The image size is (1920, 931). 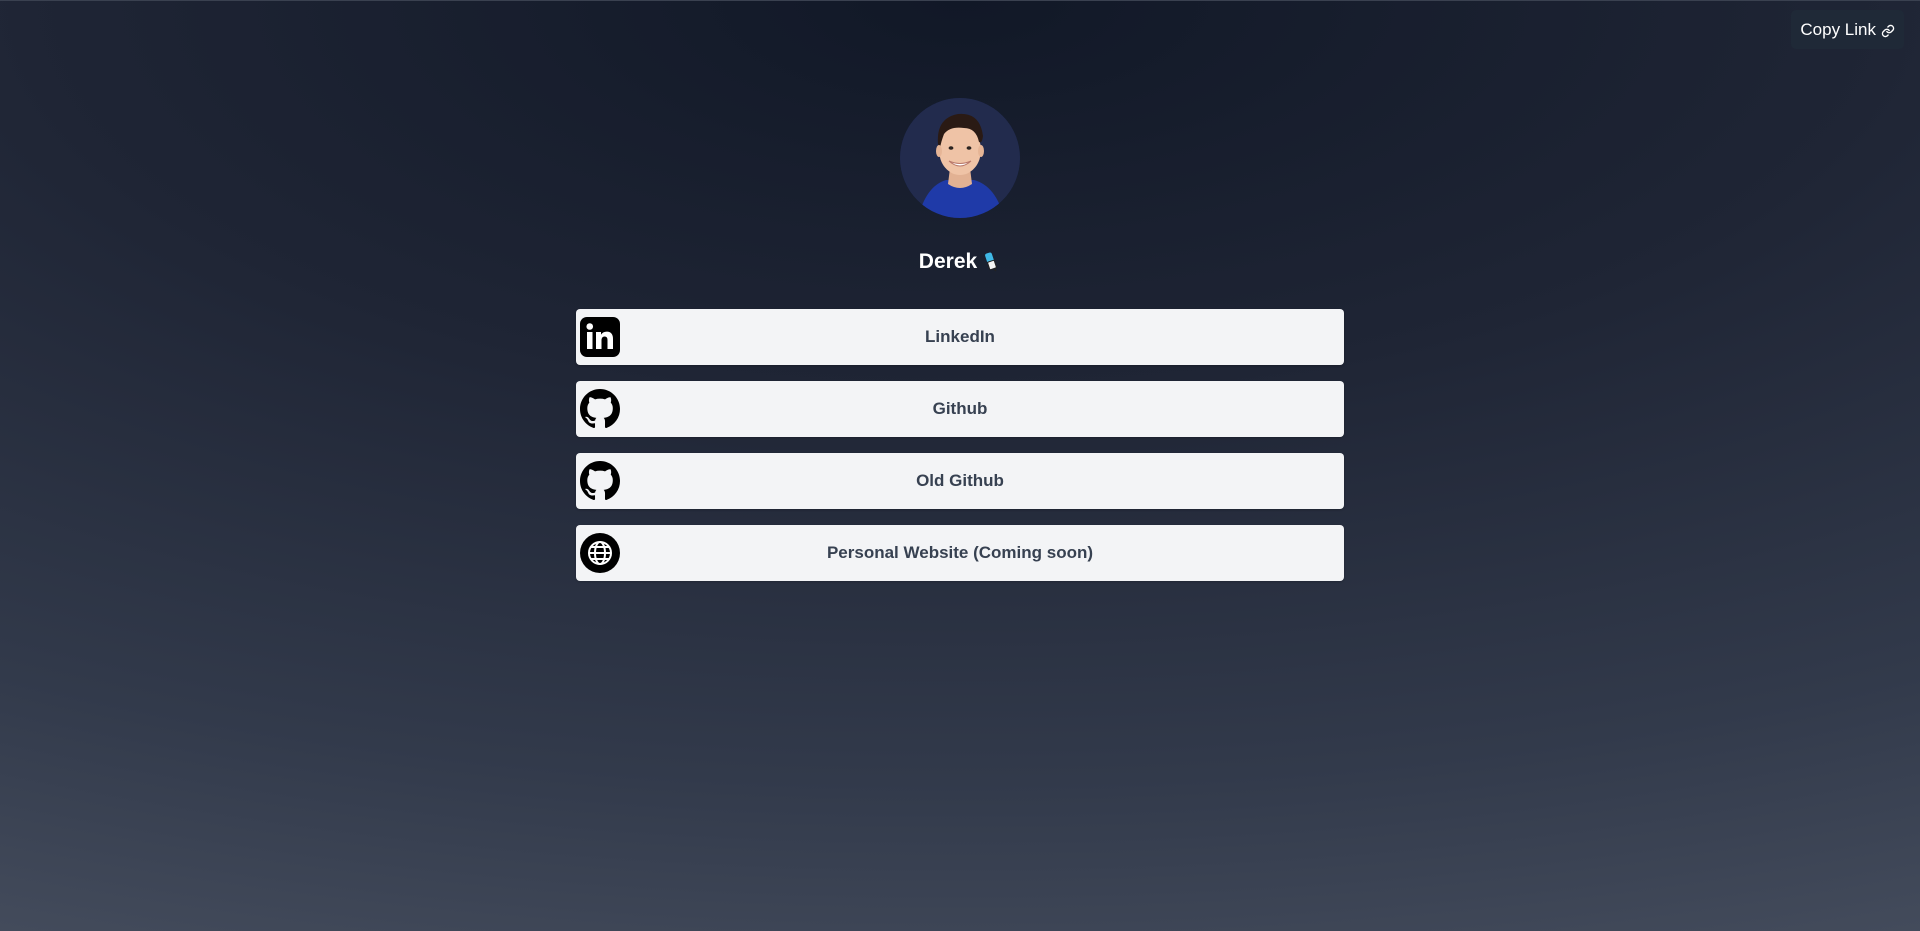 I want to click on link-old-github: Old Github, so click(x=960, y=481).